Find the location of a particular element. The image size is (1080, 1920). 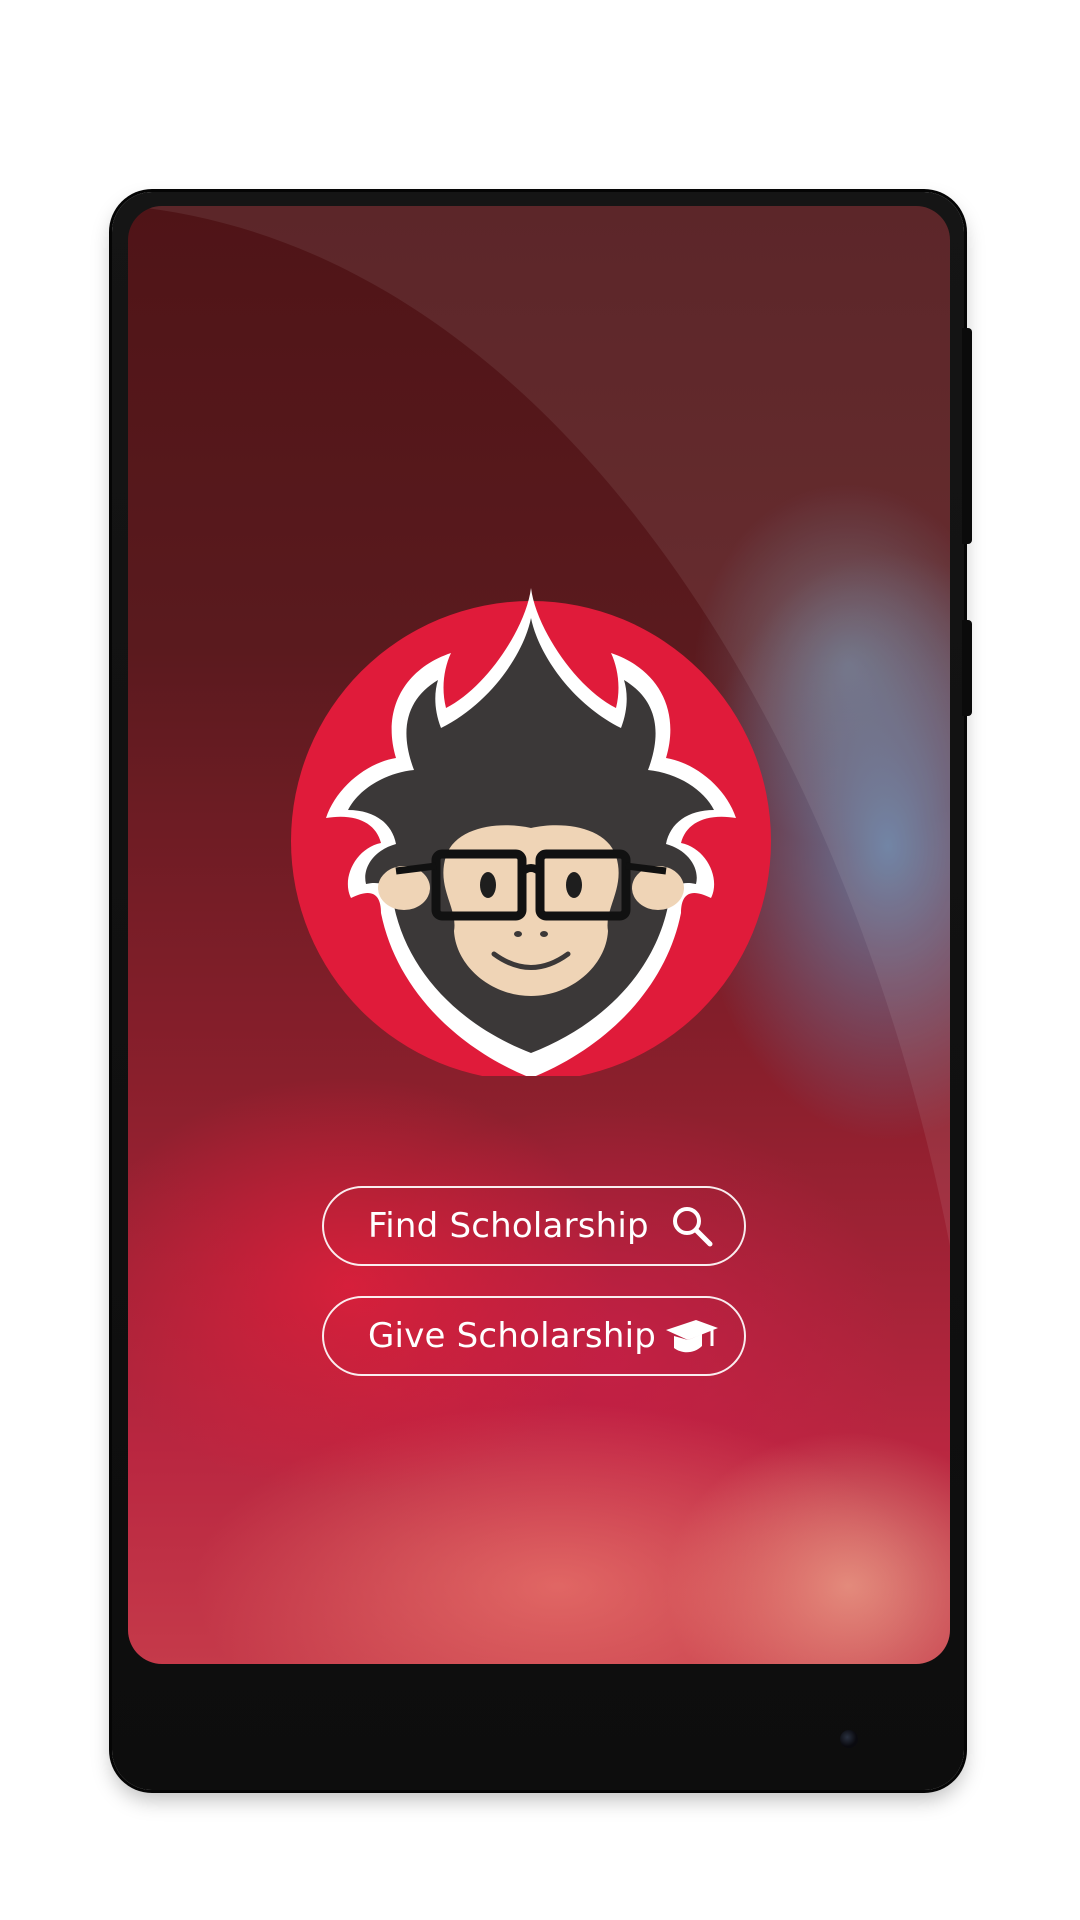

find-scholarship-button: Find Scholarship is located at coordinates (534, 1226).